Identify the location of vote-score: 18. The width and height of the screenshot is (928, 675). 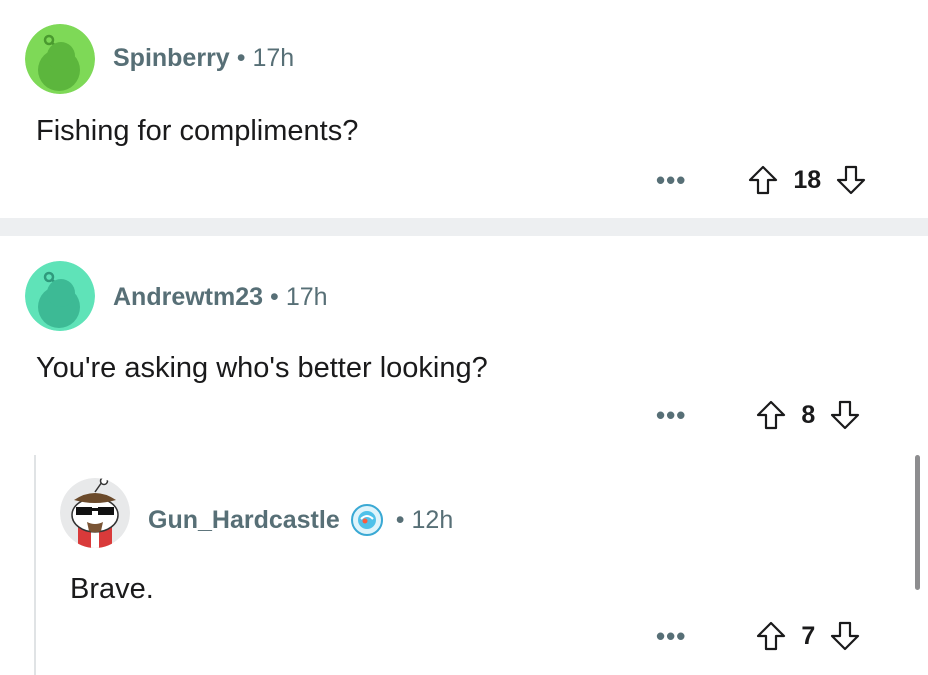
(807, 179).